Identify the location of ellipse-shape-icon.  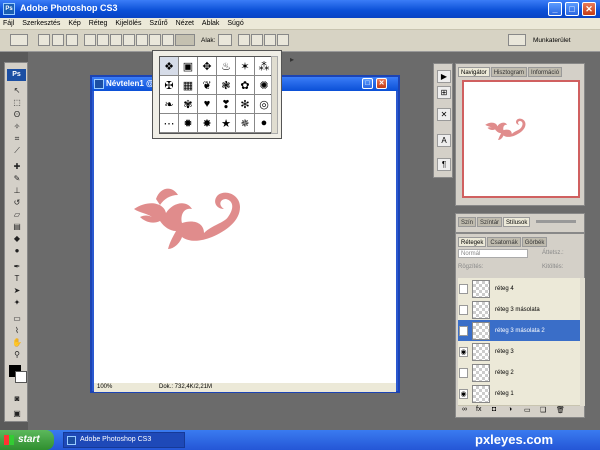
(142, 40).